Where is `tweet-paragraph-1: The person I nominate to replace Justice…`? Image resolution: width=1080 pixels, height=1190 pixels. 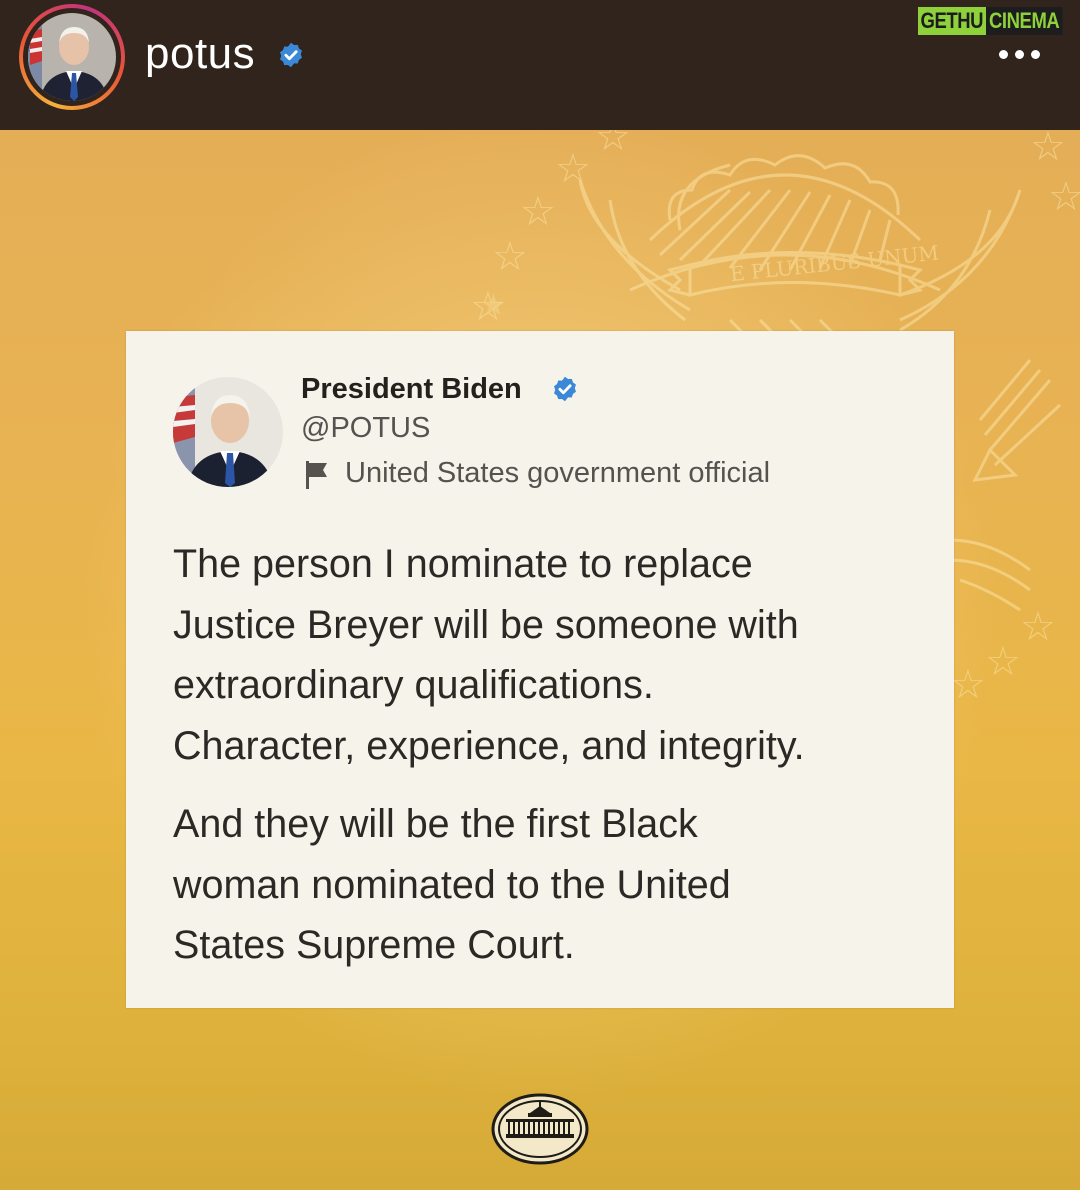 tweet-paragraph-1: The person I nominate to replace Justice… is located at coordinates (489, 655).